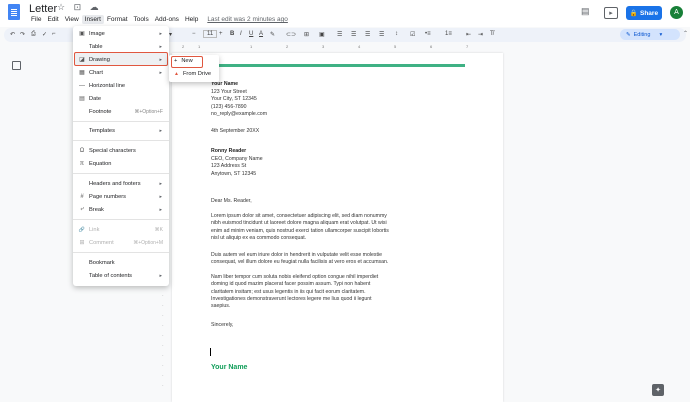 The height and width of the screenshot is (402, 690). I want to click on font-size-decrease: −, so click(194, 34).